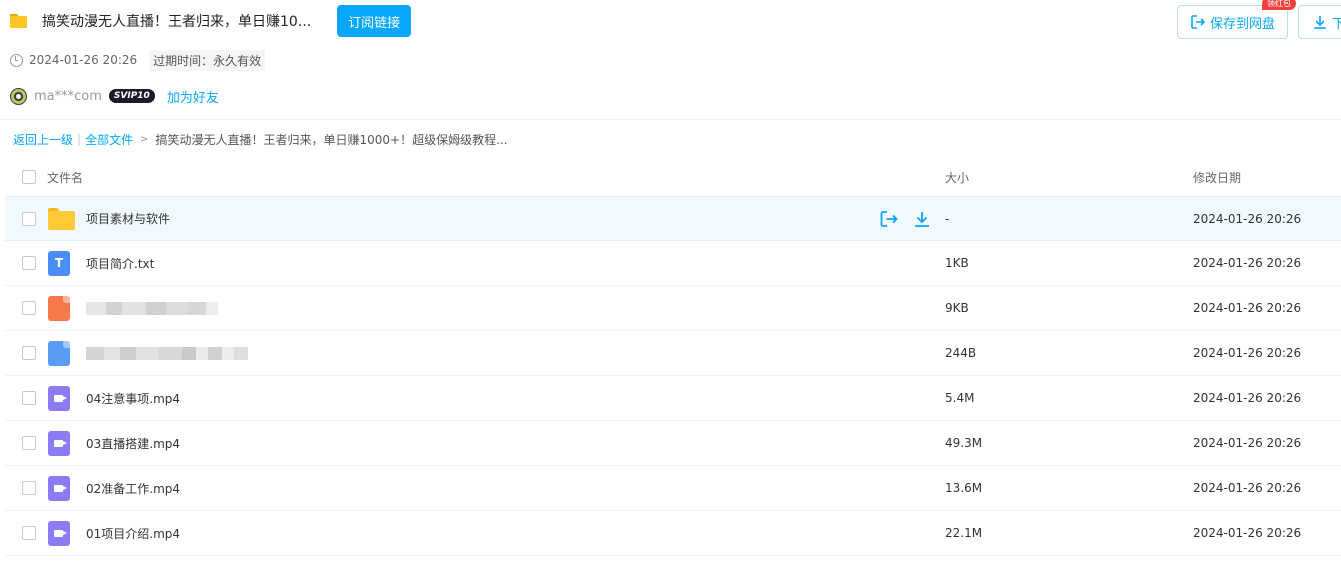  Describe the element at coordinates (1217, 177) in the screenshot. I see `column-header-date: 修改日期` at that location.